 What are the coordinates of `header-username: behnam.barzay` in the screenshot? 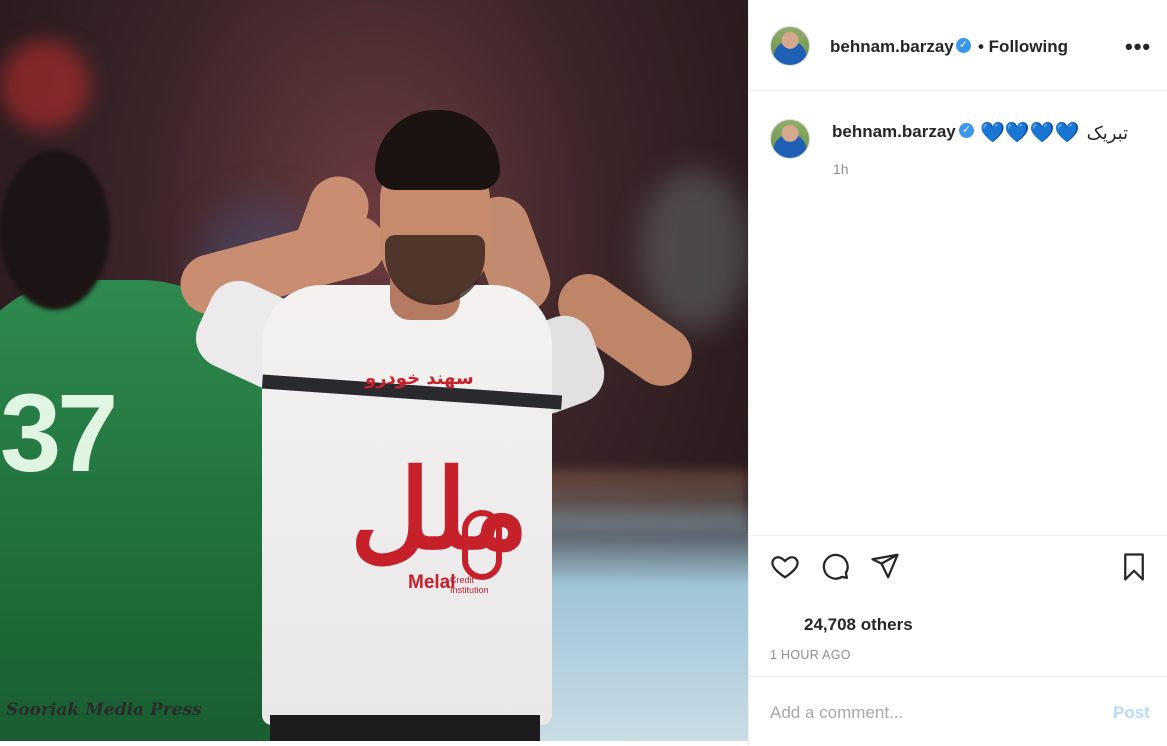 It's located at (892, 47).